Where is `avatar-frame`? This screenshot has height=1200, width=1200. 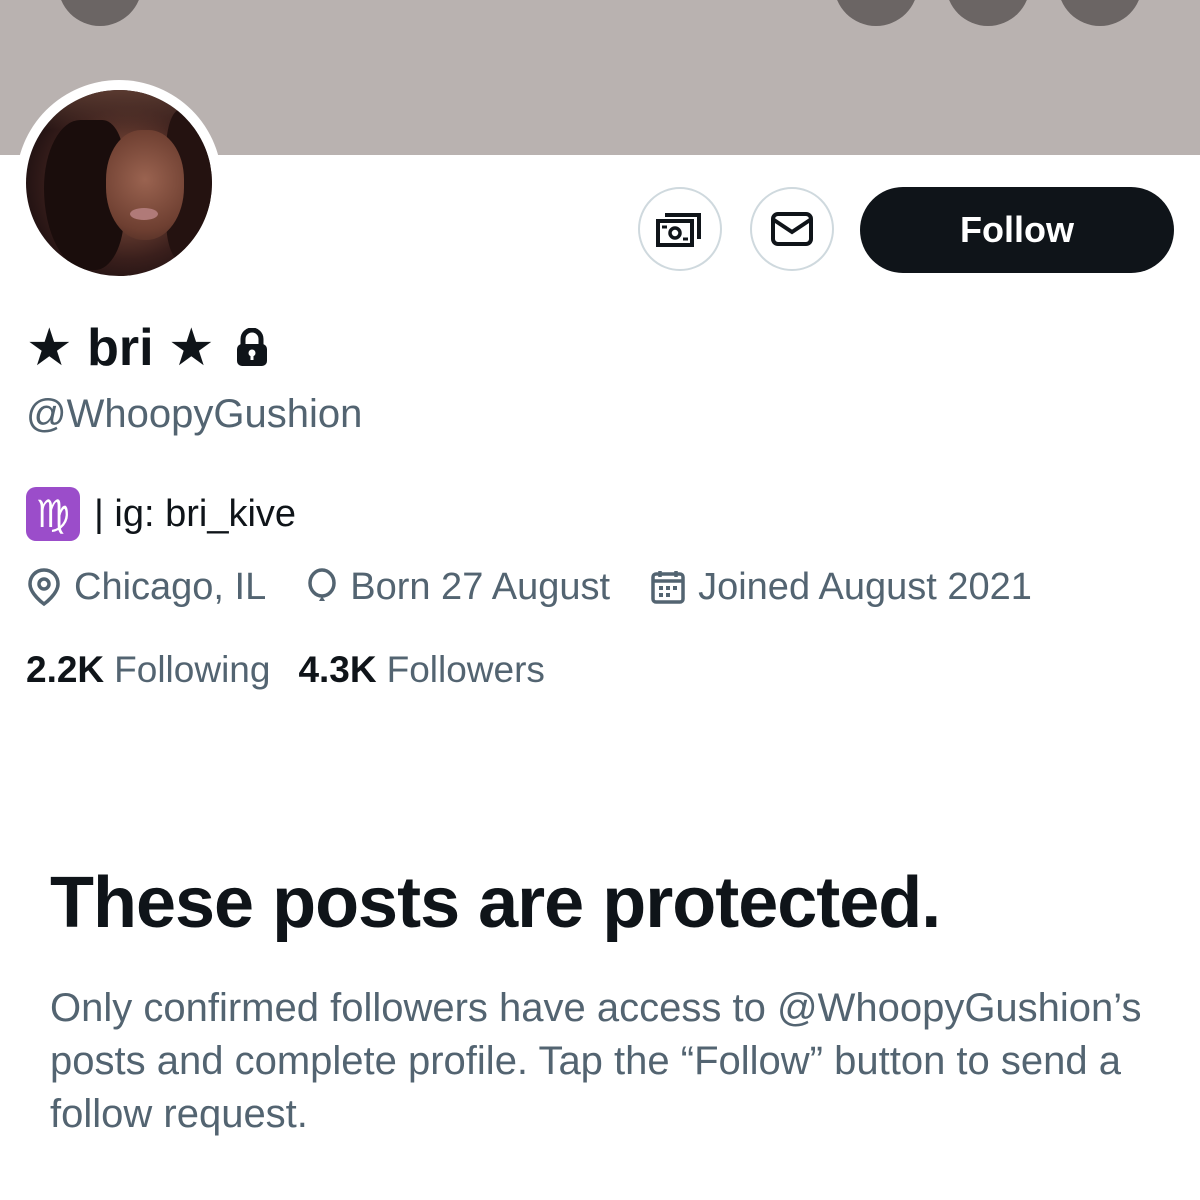 avatar-frame is located at coordinates (119, 183).